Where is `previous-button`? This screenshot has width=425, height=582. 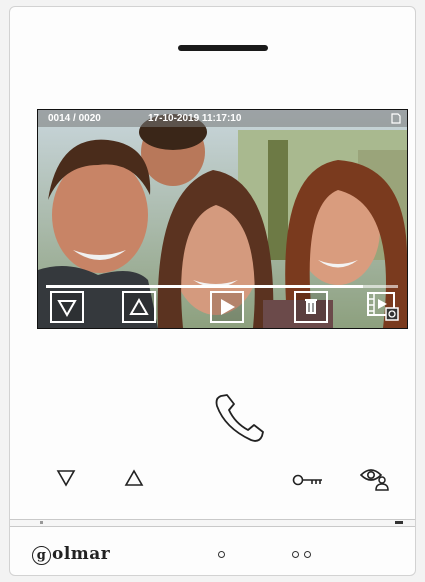
previous-button is located at coordinates (67, 307).